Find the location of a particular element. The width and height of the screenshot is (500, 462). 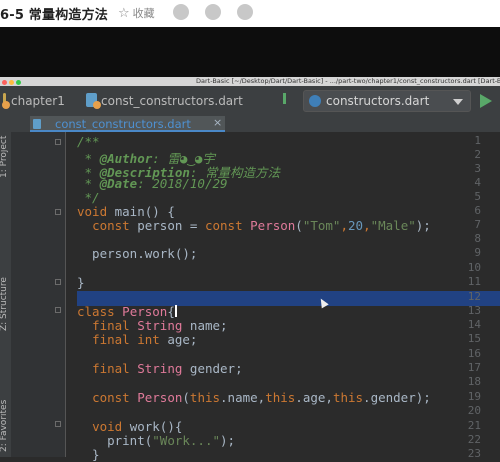

line-number-gutter is located at coordinates (38, 294).